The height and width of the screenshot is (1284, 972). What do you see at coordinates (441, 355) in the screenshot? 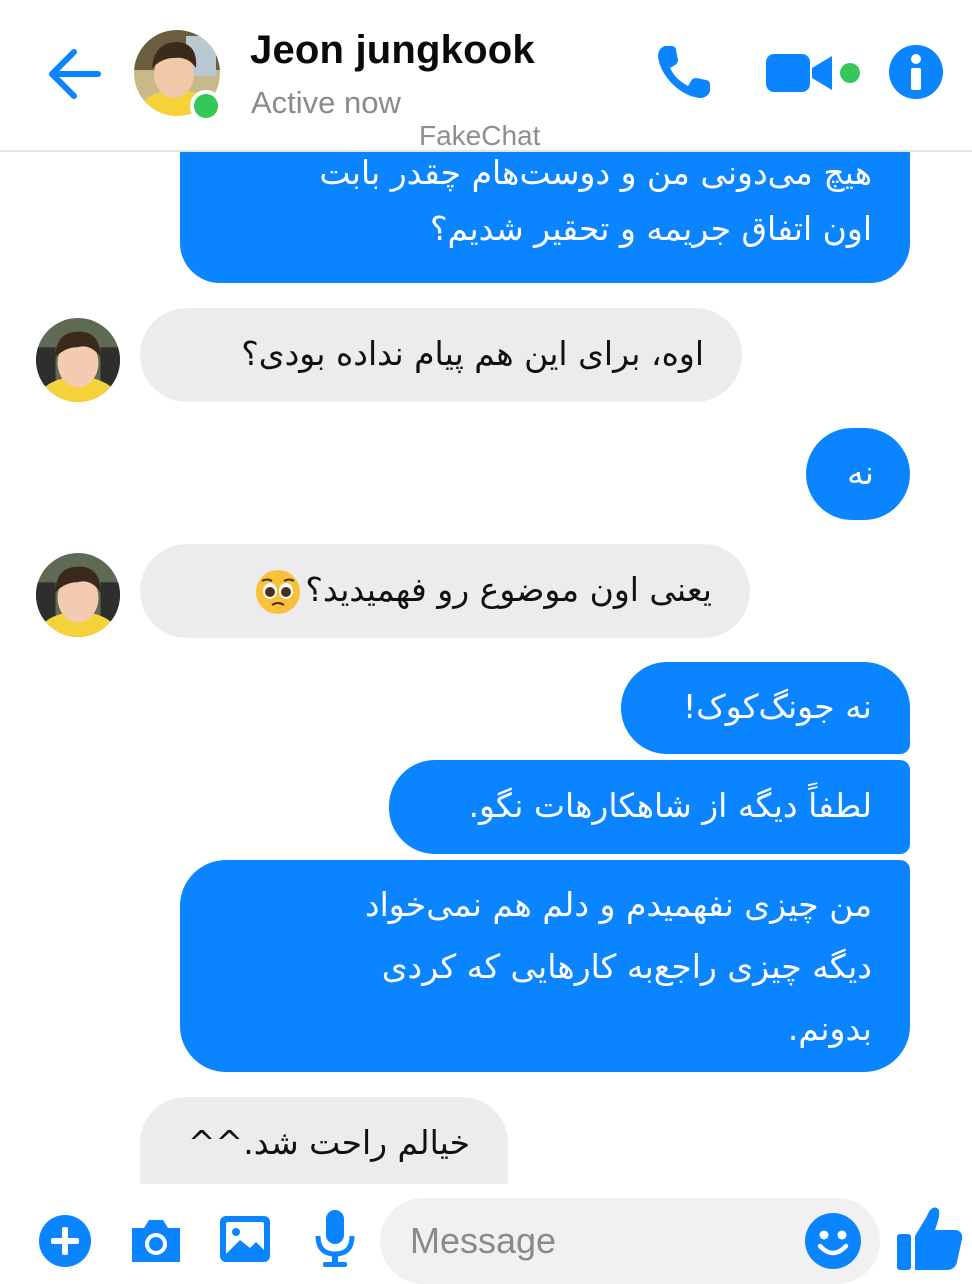
I see `message-incoming: اوه، برای این هم پیام نداده بودی؟` at bounding box center [441, 355].